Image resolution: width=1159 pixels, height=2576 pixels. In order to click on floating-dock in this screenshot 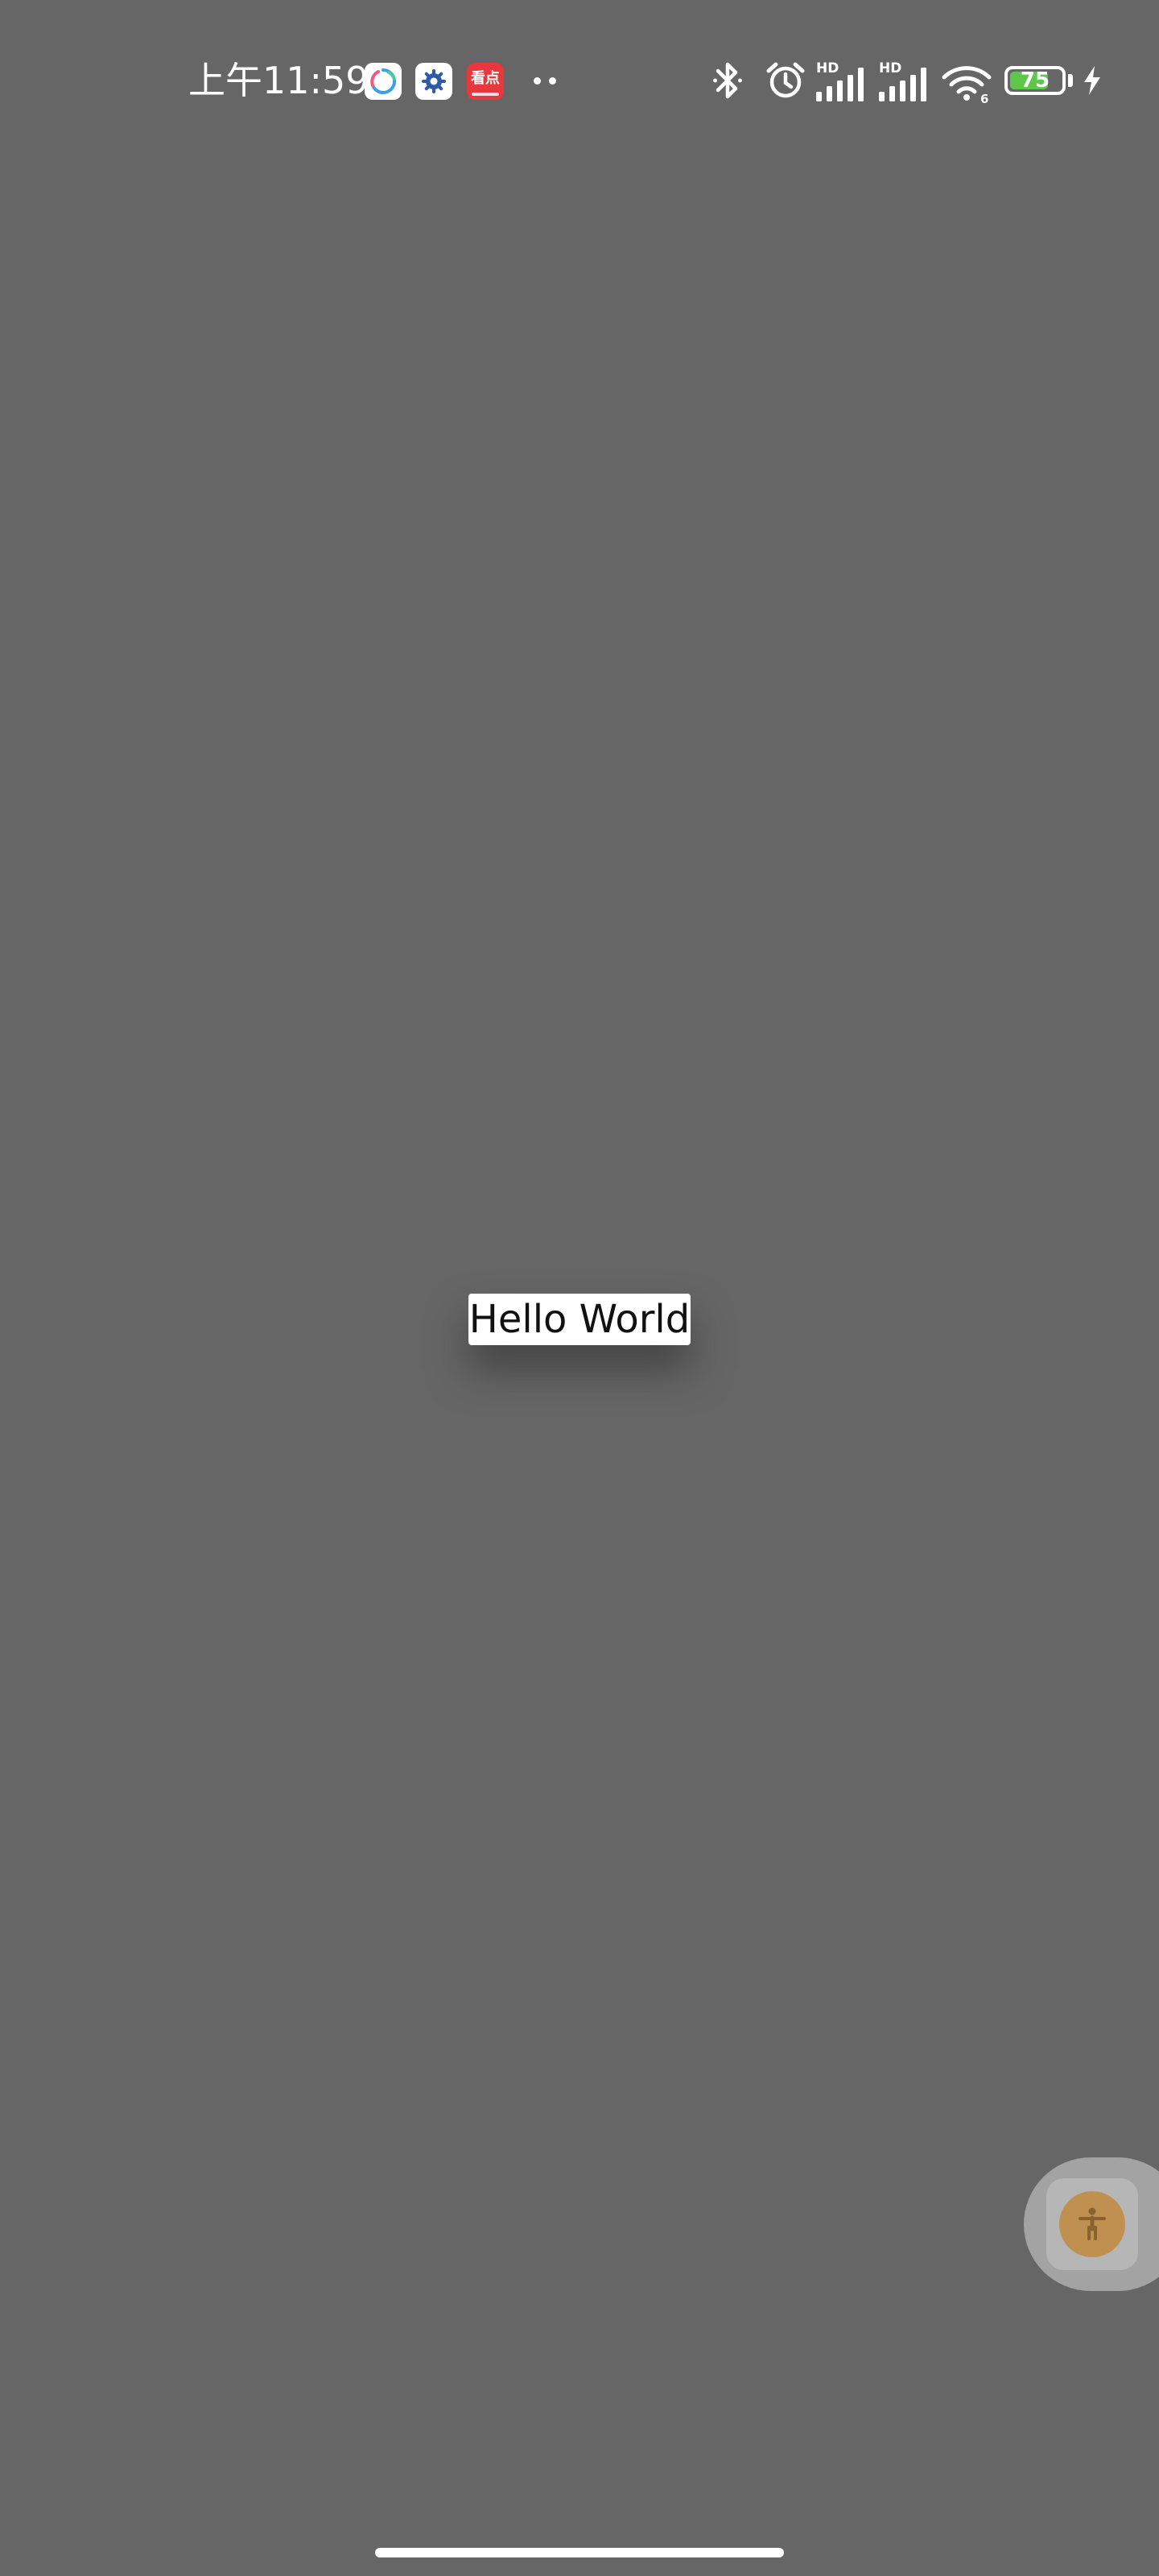, I will do `click(1091, 2224)`.